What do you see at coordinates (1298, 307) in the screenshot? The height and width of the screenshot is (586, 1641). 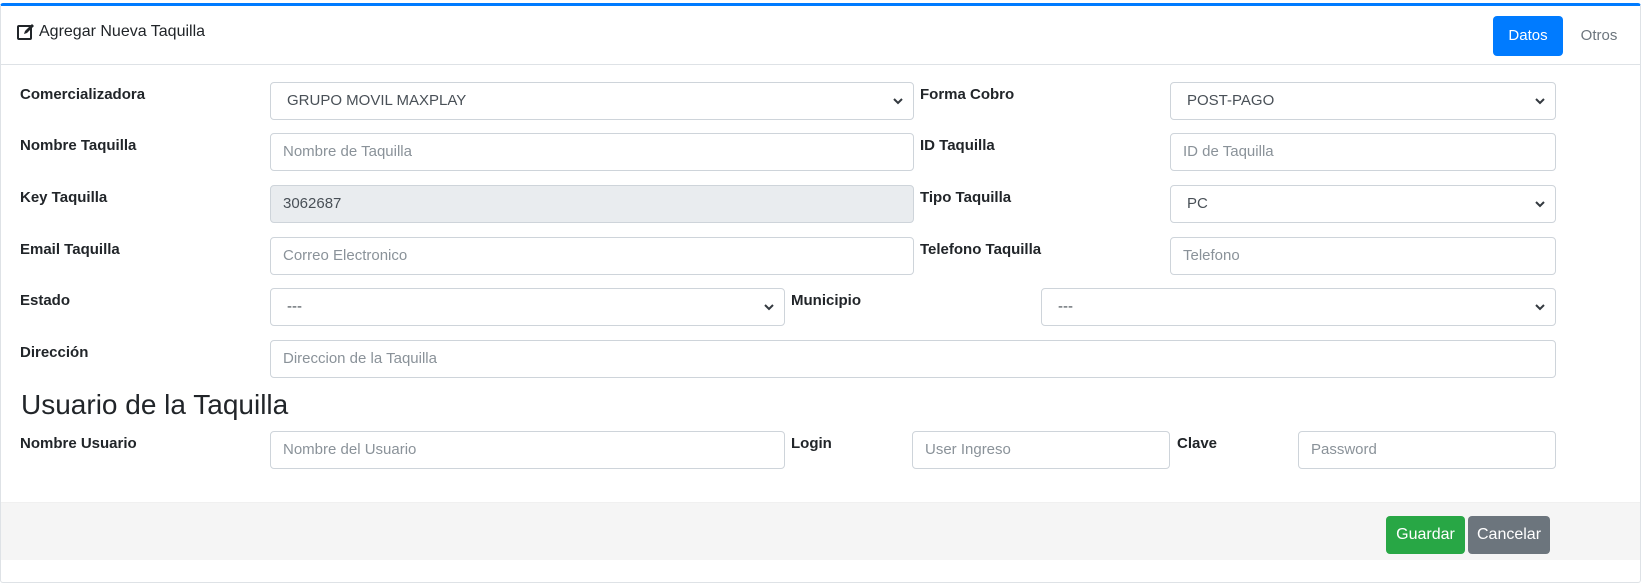 I see `municipio-select: ---` at bounding box center [1298, 307].